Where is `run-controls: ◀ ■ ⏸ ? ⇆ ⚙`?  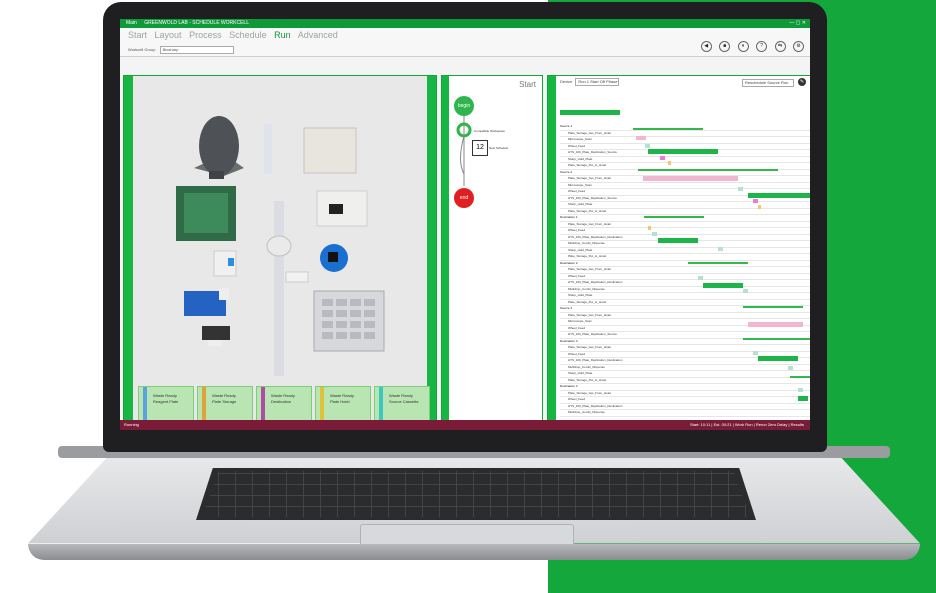 run-controls: ◀ ■ ⏸ ? ⇆ ⚙ is located at coordinates (751, 43).